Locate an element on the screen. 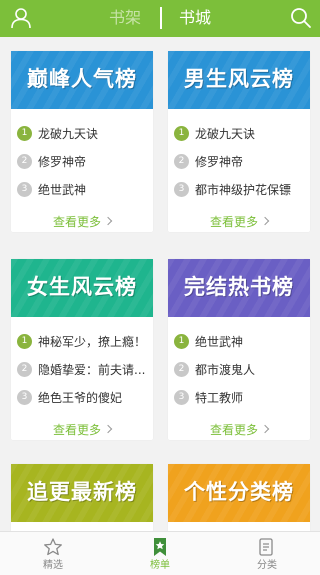 Image resolution: width=320 pixels, height=575 pixels. ranking-card-latest-update: 追更最新榜 is located at coordinates (82, 497).